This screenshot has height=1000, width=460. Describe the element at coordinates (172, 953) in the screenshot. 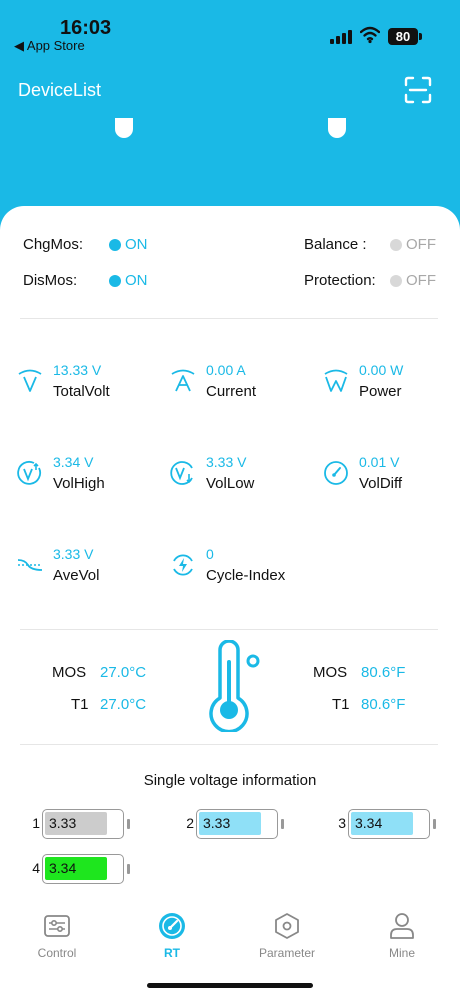

I see `tab-label: RT` at that location.